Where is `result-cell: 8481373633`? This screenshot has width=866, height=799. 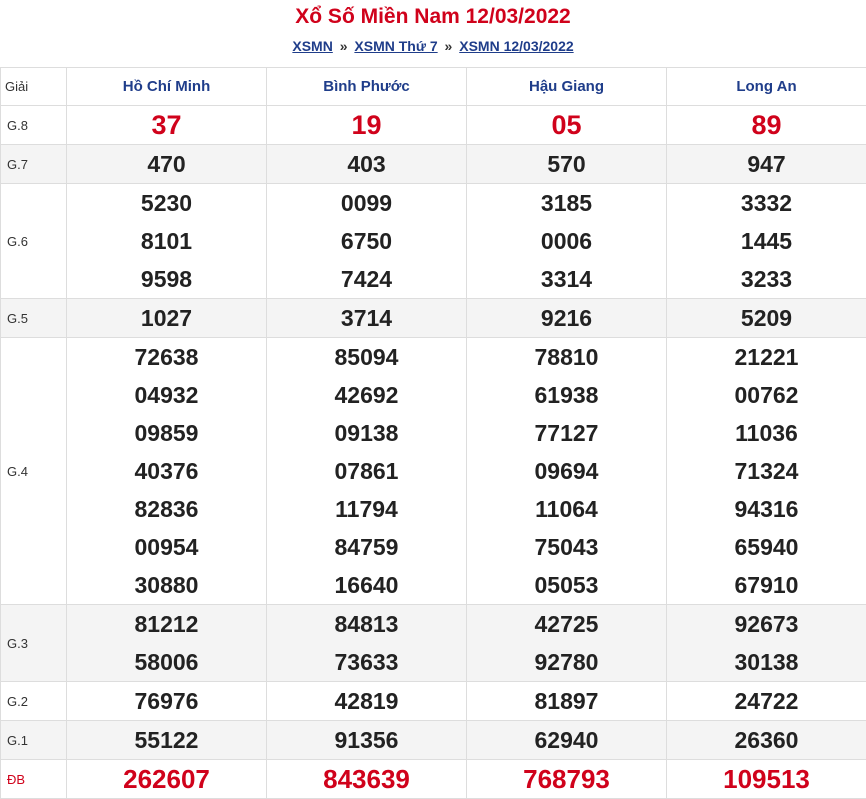 result-cell: 8481373633 is located at coordinates (367, 643).